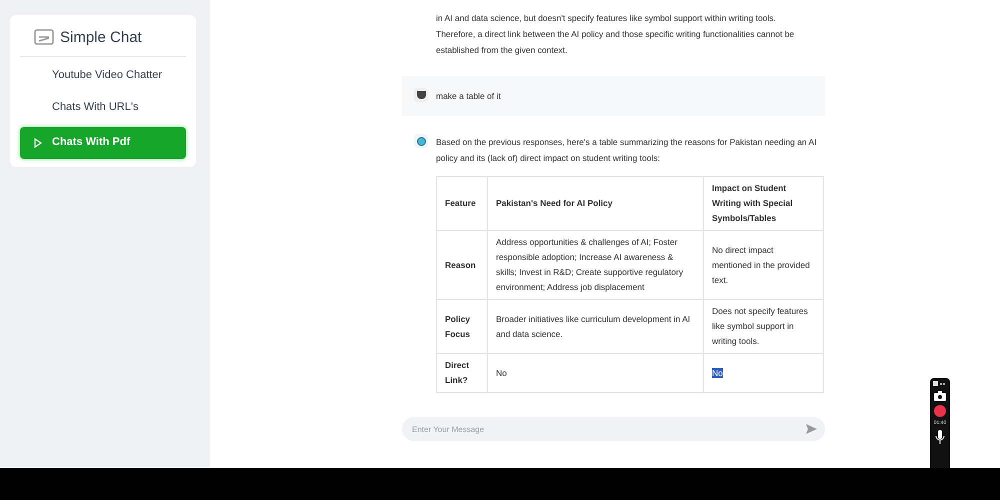  Describe the element at coordinates (101, 38) in the screenshot. I see `app-title: Simple Chat` at that location.